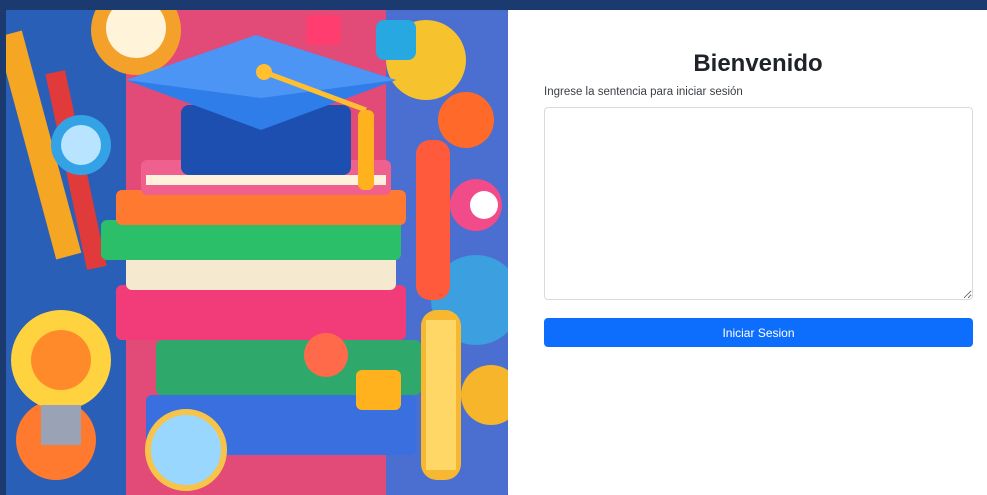 The height and width of the screenshot is (495, 987). I want to click on login-button: Iniciar Sesion, so click(758, 332).